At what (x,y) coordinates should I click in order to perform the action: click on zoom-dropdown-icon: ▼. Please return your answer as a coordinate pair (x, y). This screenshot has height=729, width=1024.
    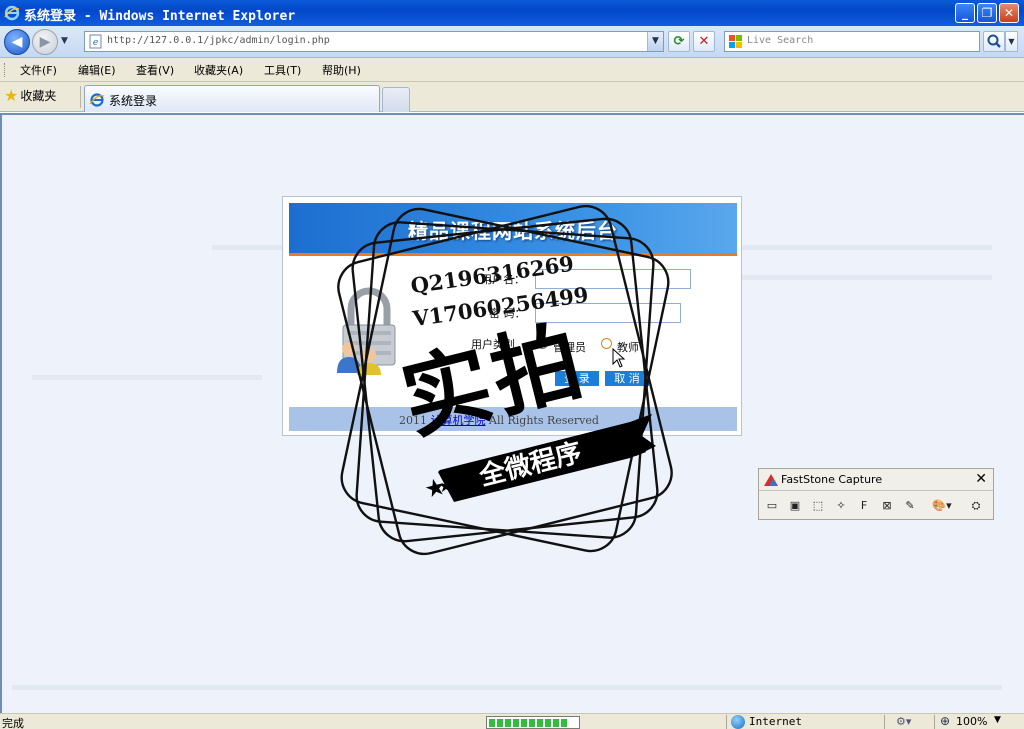
    Looking at the image, I should click on (997, 720).